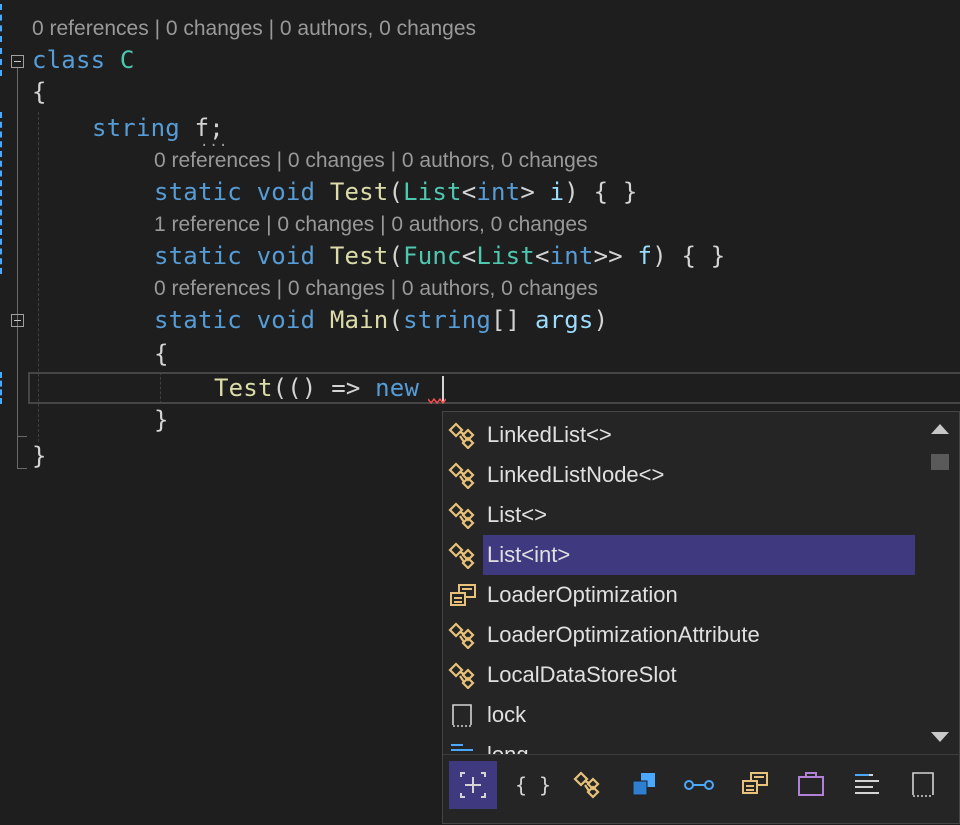  What do you see at coordinates (39, 92) in the screenshot?
I see `code-line-open-brace: {` at bounding box center [39, 92].